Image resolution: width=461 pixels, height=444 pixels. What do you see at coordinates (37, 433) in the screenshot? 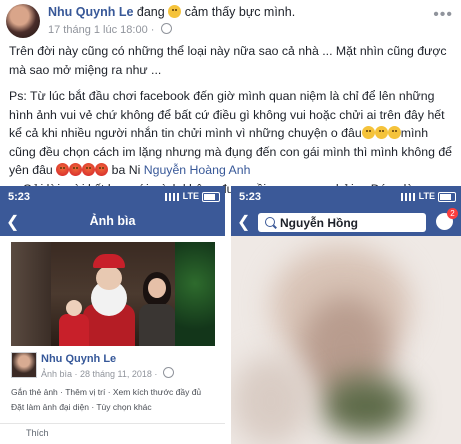
I see `like-button: Thích` at bounding box center [37, 433].